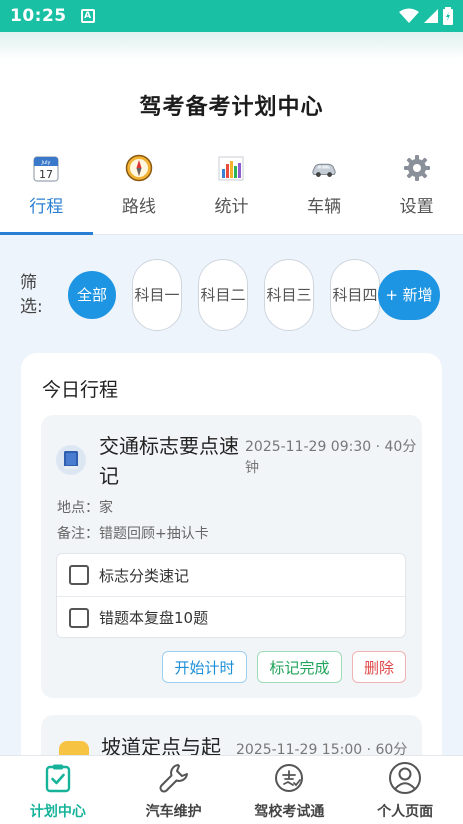 Image resolution: width=463 pixels, height=824 pixels. Describe the element at coordinates (405, 812) in the screenshot. I see `nav-label: 个人页面` at that location.